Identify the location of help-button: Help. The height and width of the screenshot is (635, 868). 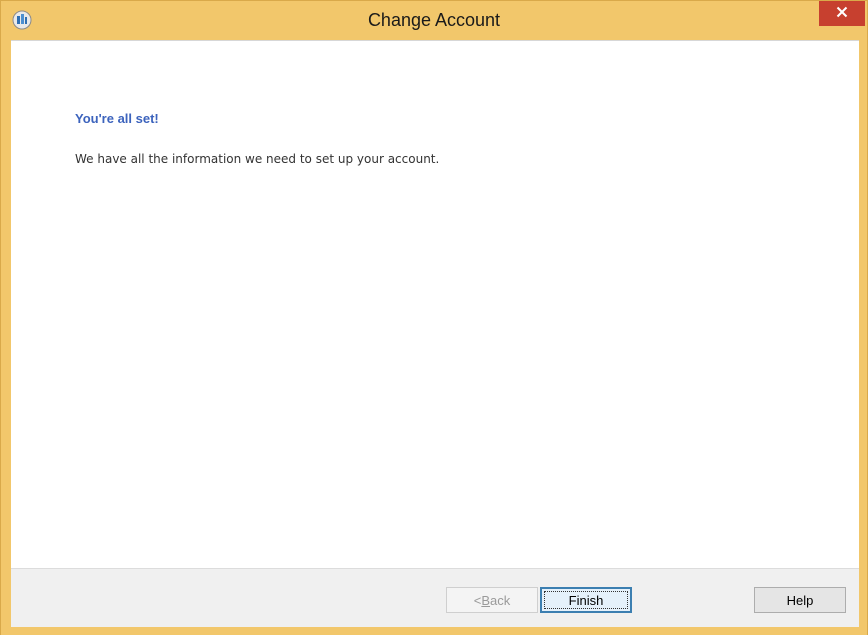
(800, 600).